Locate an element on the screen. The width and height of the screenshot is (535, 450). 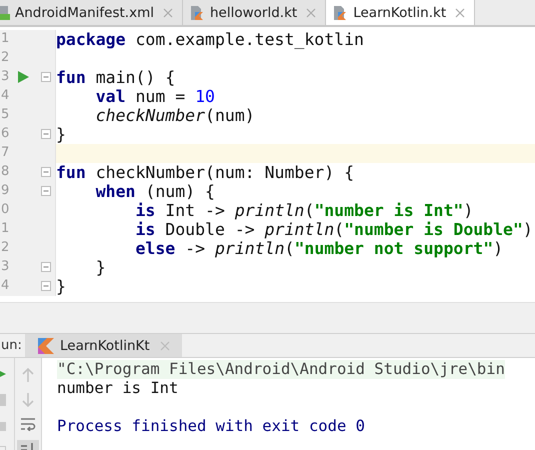
code-line: fun checkNumber(num: Number) { is located at coordinates (205, 172).